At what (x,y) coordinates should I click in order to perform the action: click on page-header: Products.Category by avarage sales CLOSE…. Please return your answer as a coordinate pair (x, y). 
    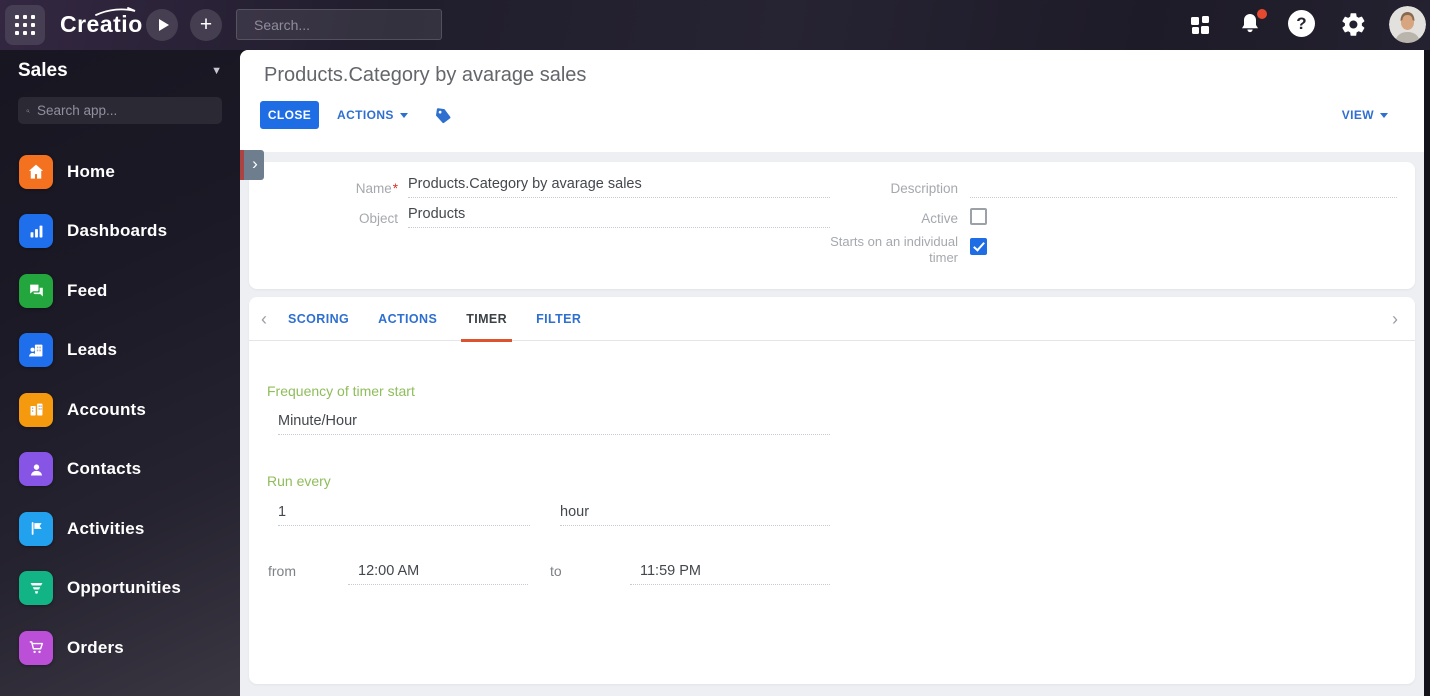
    Looking at the image, I should click on (832, 101).